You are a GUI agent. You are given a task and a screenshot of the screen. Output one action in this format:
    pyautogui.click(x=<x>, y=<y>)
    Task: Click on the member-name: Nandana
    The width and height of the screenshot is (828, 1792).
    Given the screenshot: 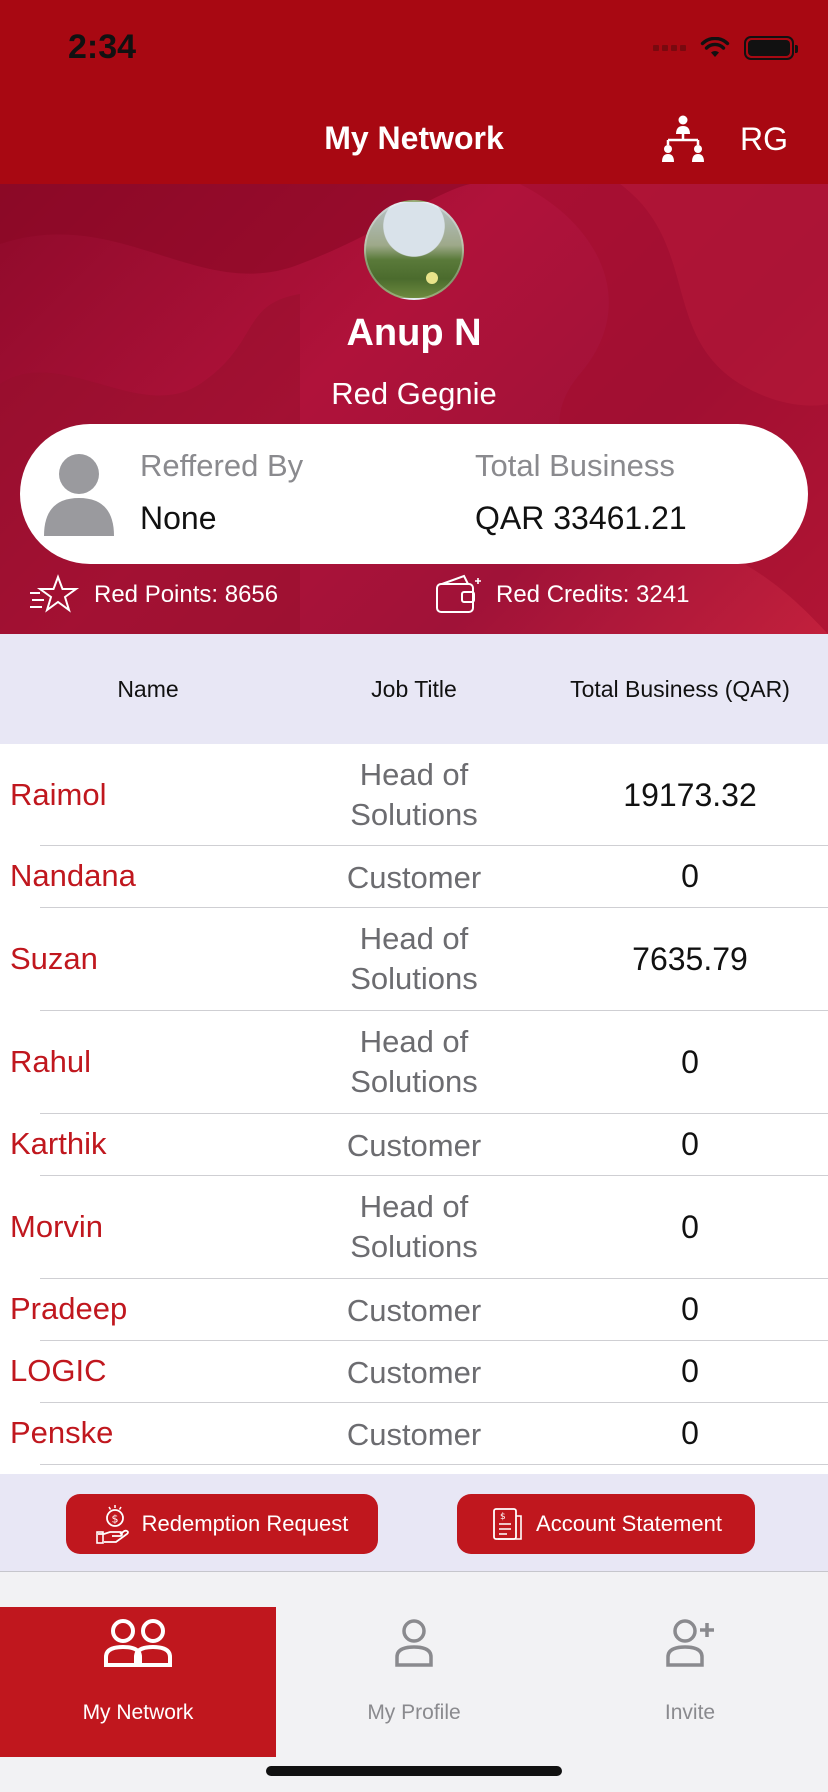 What is the action you would take?
    pyautogui.click(x=73, y=875)
    